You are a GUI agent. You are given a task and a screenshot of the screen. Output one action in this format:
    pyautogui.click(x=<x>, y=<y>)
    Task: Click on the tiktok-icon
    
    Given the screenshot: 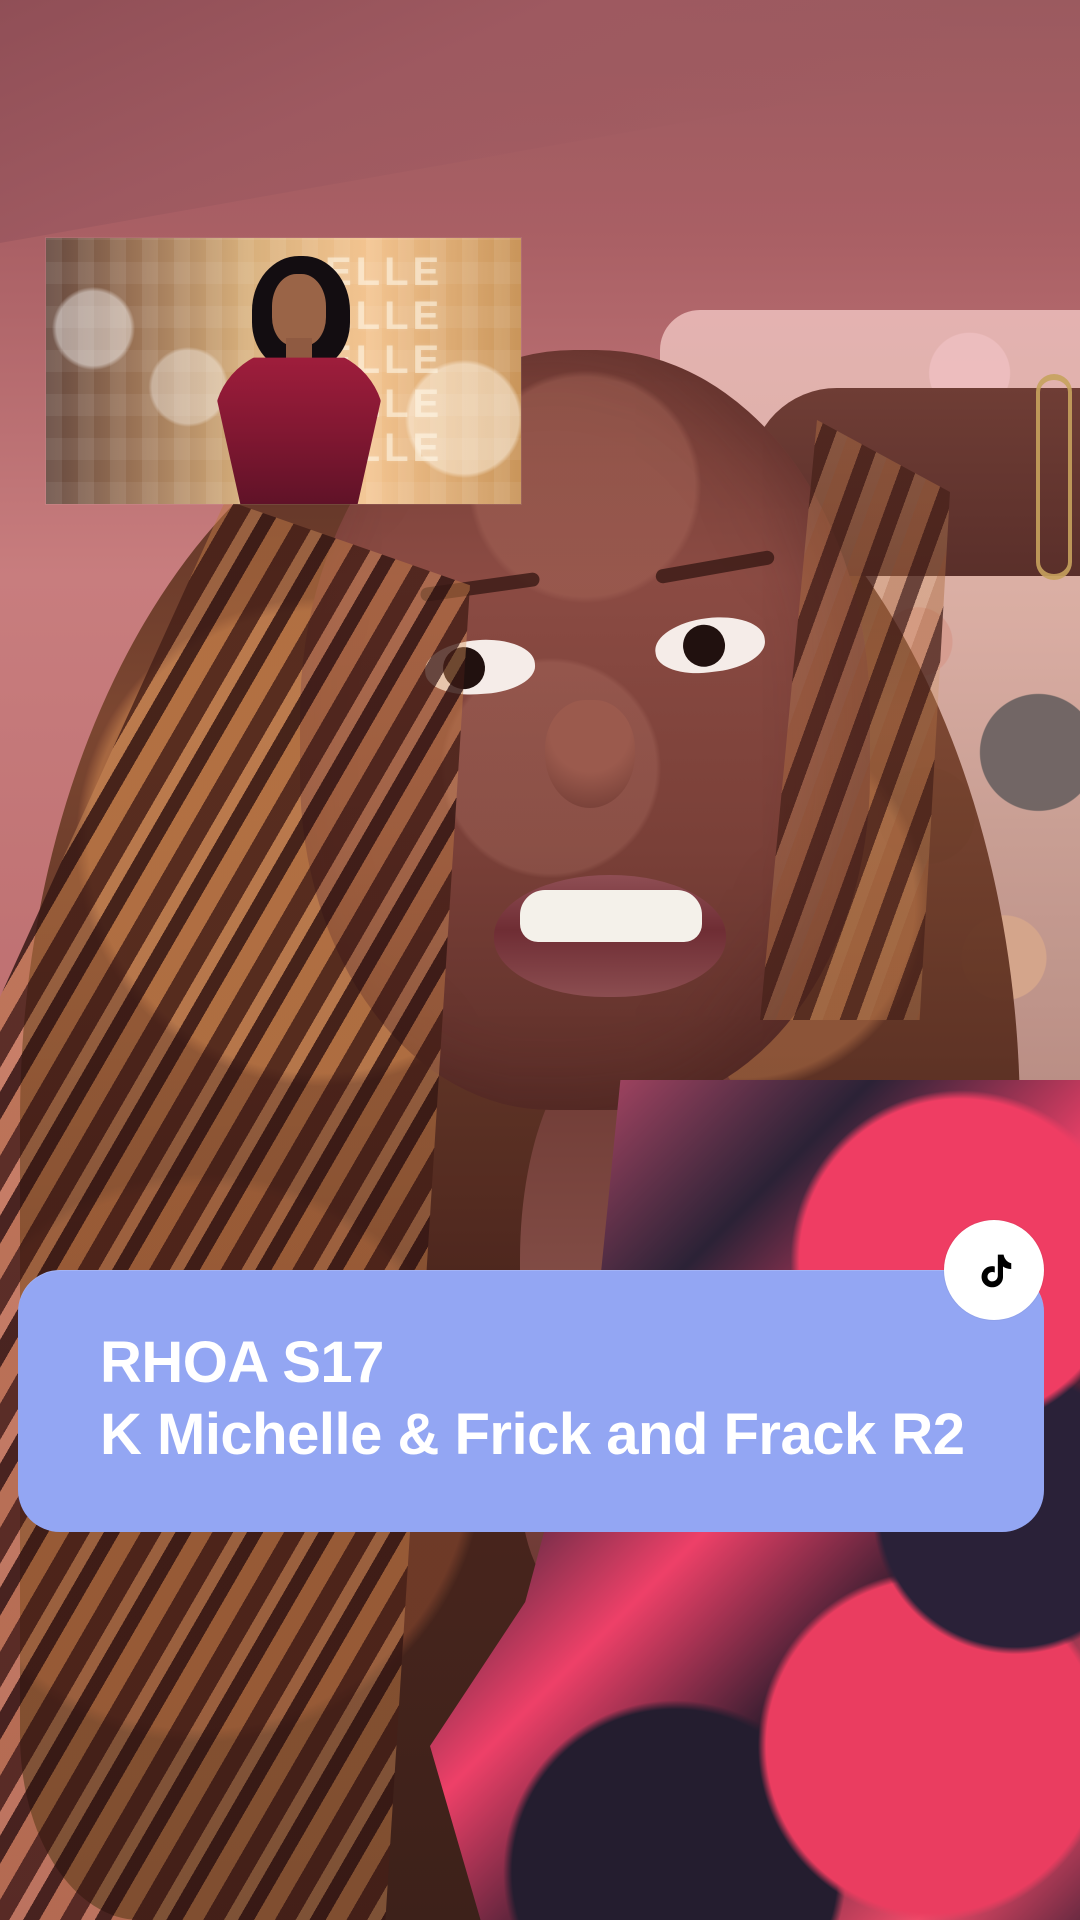 What is the action you would take?
    pyautogui.click(x=996, y=1271)
    